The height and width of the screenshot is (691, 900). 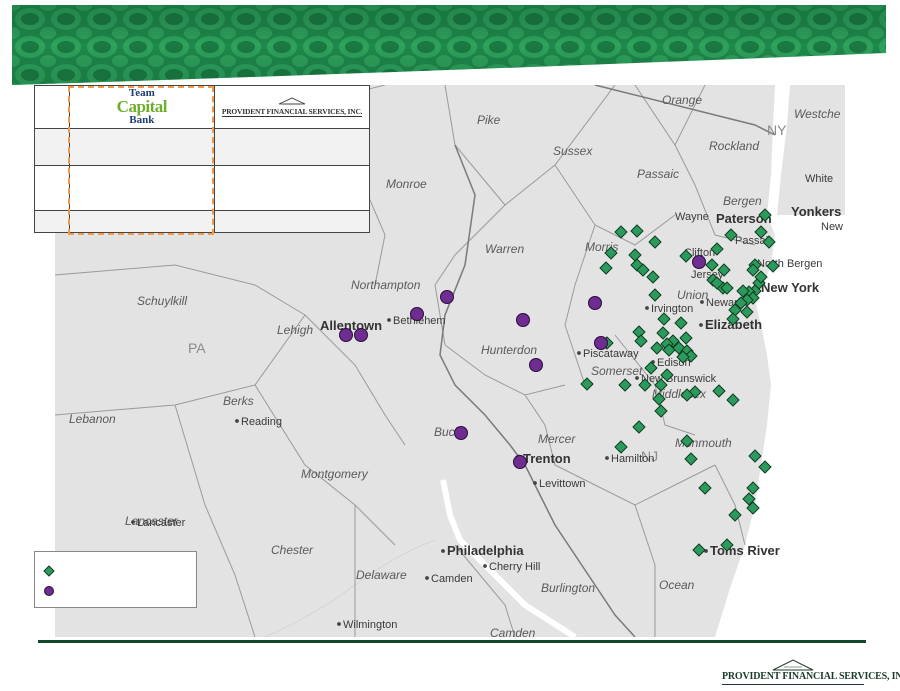 I want to click on county-label: Monroe, so click(x=406, y=184).